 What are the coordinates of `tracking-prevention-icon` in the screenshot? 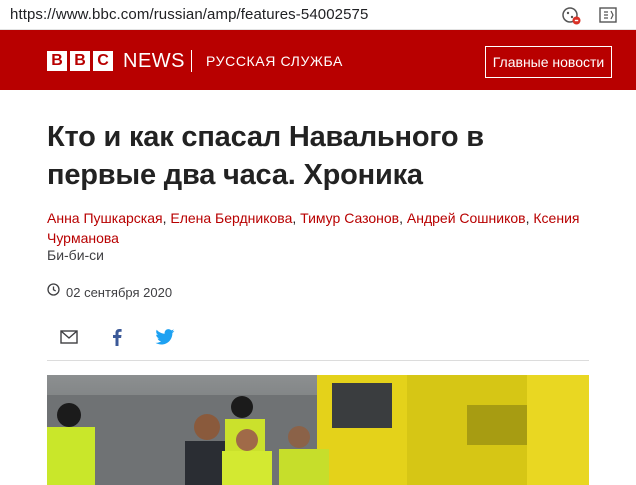 It's located at (571, 15).